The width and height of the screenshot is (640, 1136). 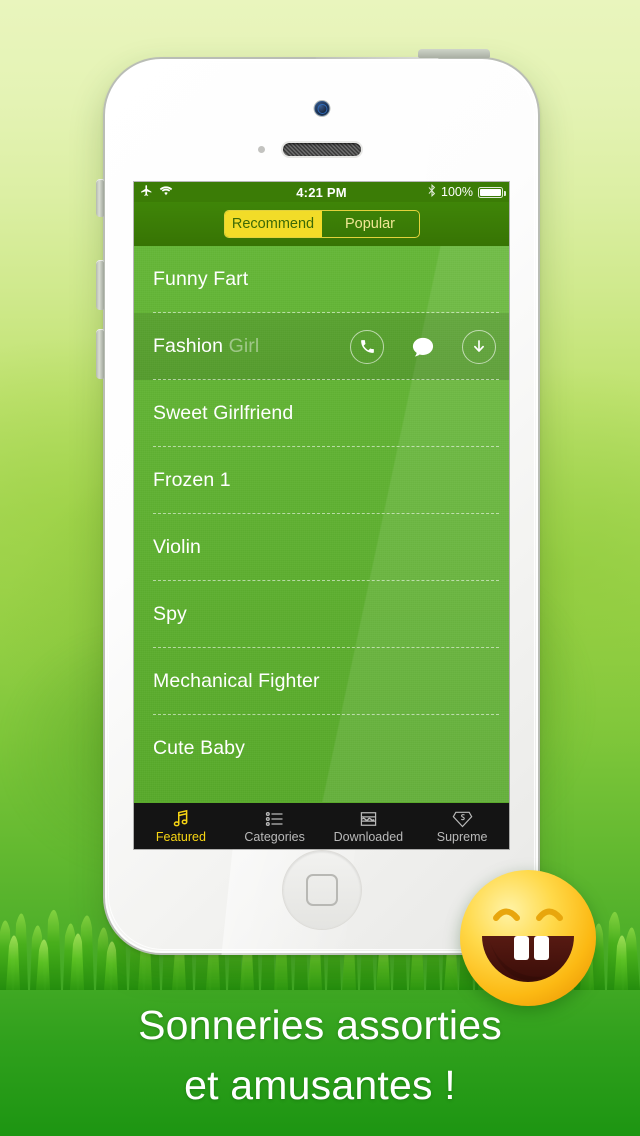 What do you see at coordinates (368, 818) in the screenshot?
I see `waveform-box-icon` at bounding box center [368, 818].